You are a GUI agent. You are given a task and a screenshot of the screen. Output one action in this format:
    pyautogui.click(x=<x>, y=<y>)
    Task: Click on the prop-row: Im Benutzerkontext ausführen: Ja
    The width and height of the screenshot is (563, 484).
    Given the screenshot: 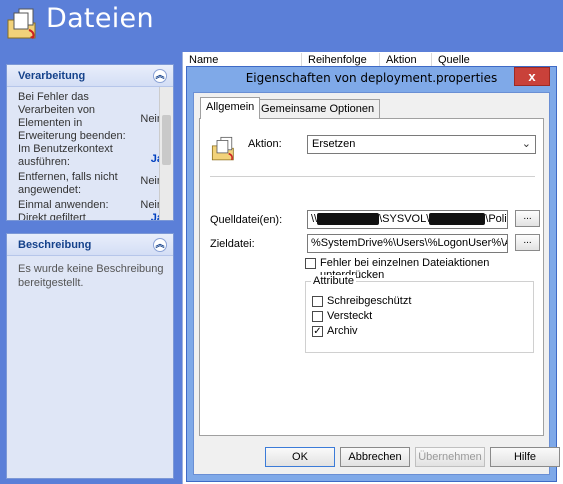 What is the action you would take?
    pyautogui.click(x=90, y=156)
    